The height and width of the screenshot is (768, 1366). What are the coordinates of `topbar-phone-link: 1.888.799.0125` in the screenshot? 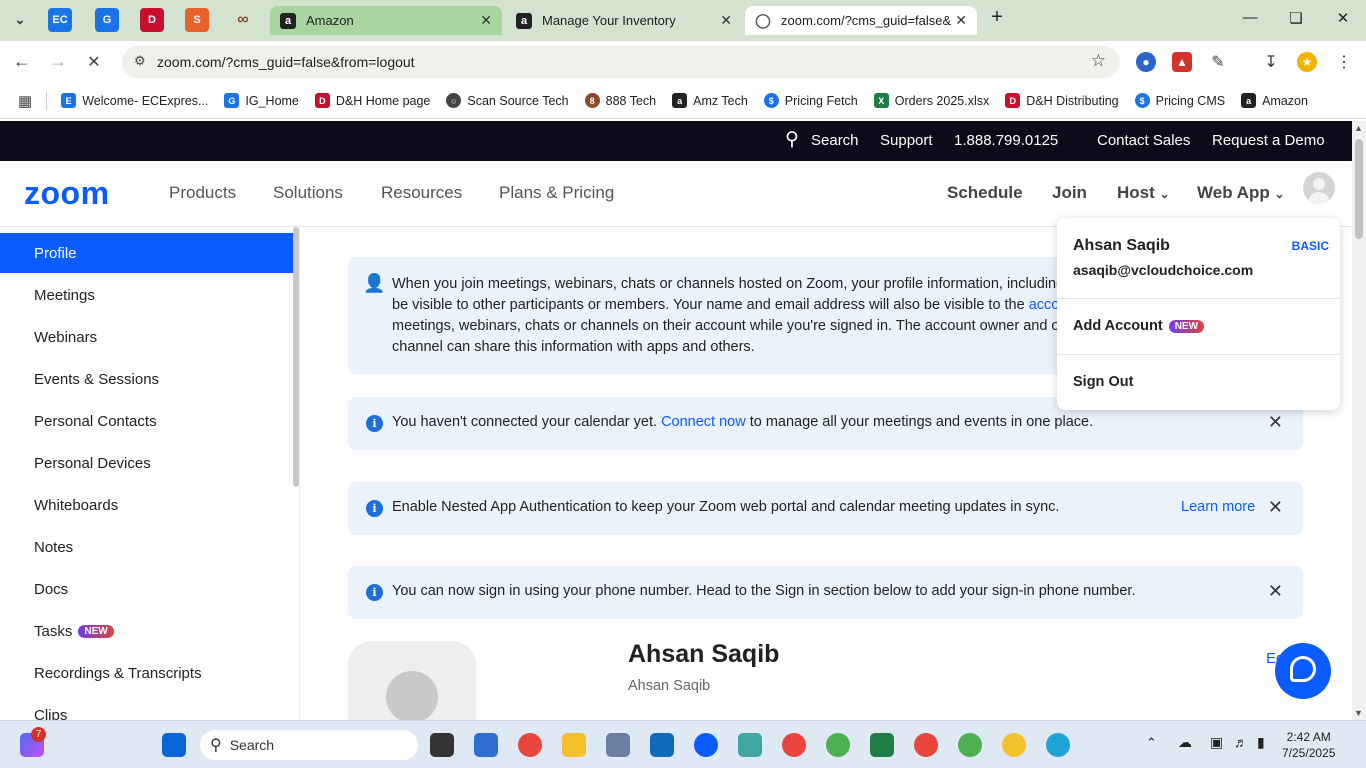 It's located at (1006, 140).